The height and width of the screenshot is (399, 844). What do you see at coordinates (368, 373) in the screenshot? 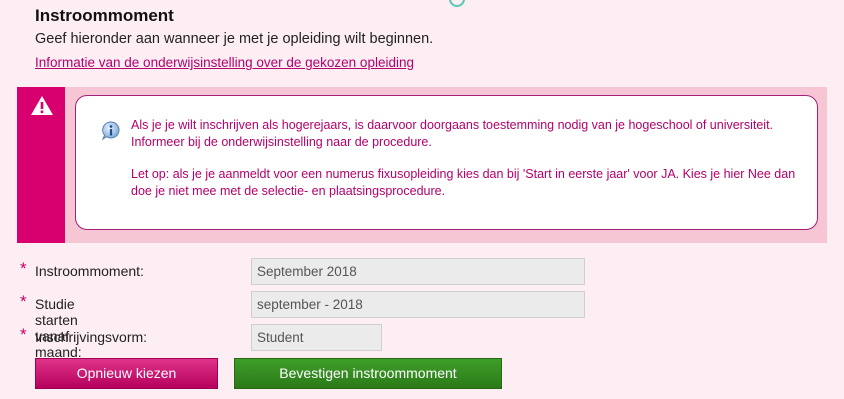
I see `confirm-instroommoment-button: Bevestigen instroommoment` at bounding box center [368, 373].